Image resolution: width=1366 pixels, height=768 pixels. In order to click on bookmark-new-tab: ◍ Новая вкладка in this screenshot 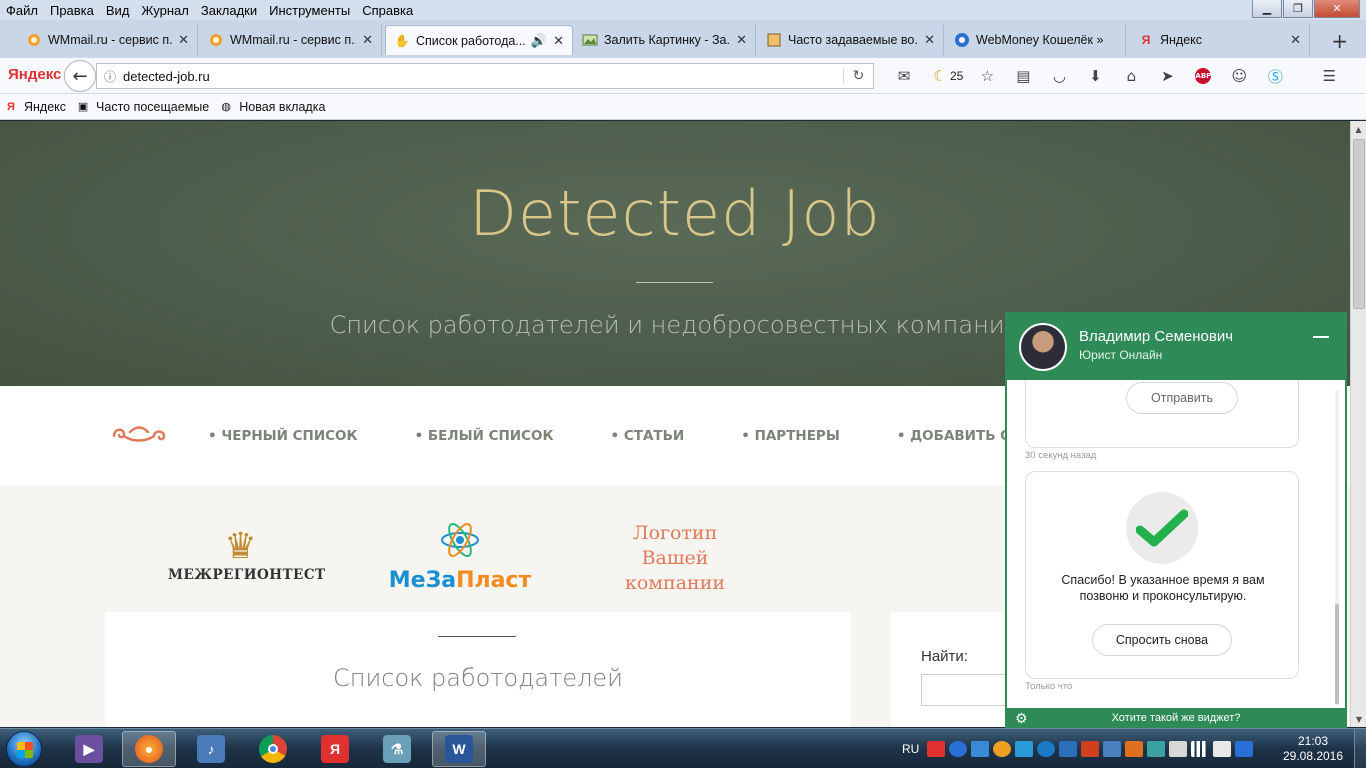, I will do `click(272, 107)`.